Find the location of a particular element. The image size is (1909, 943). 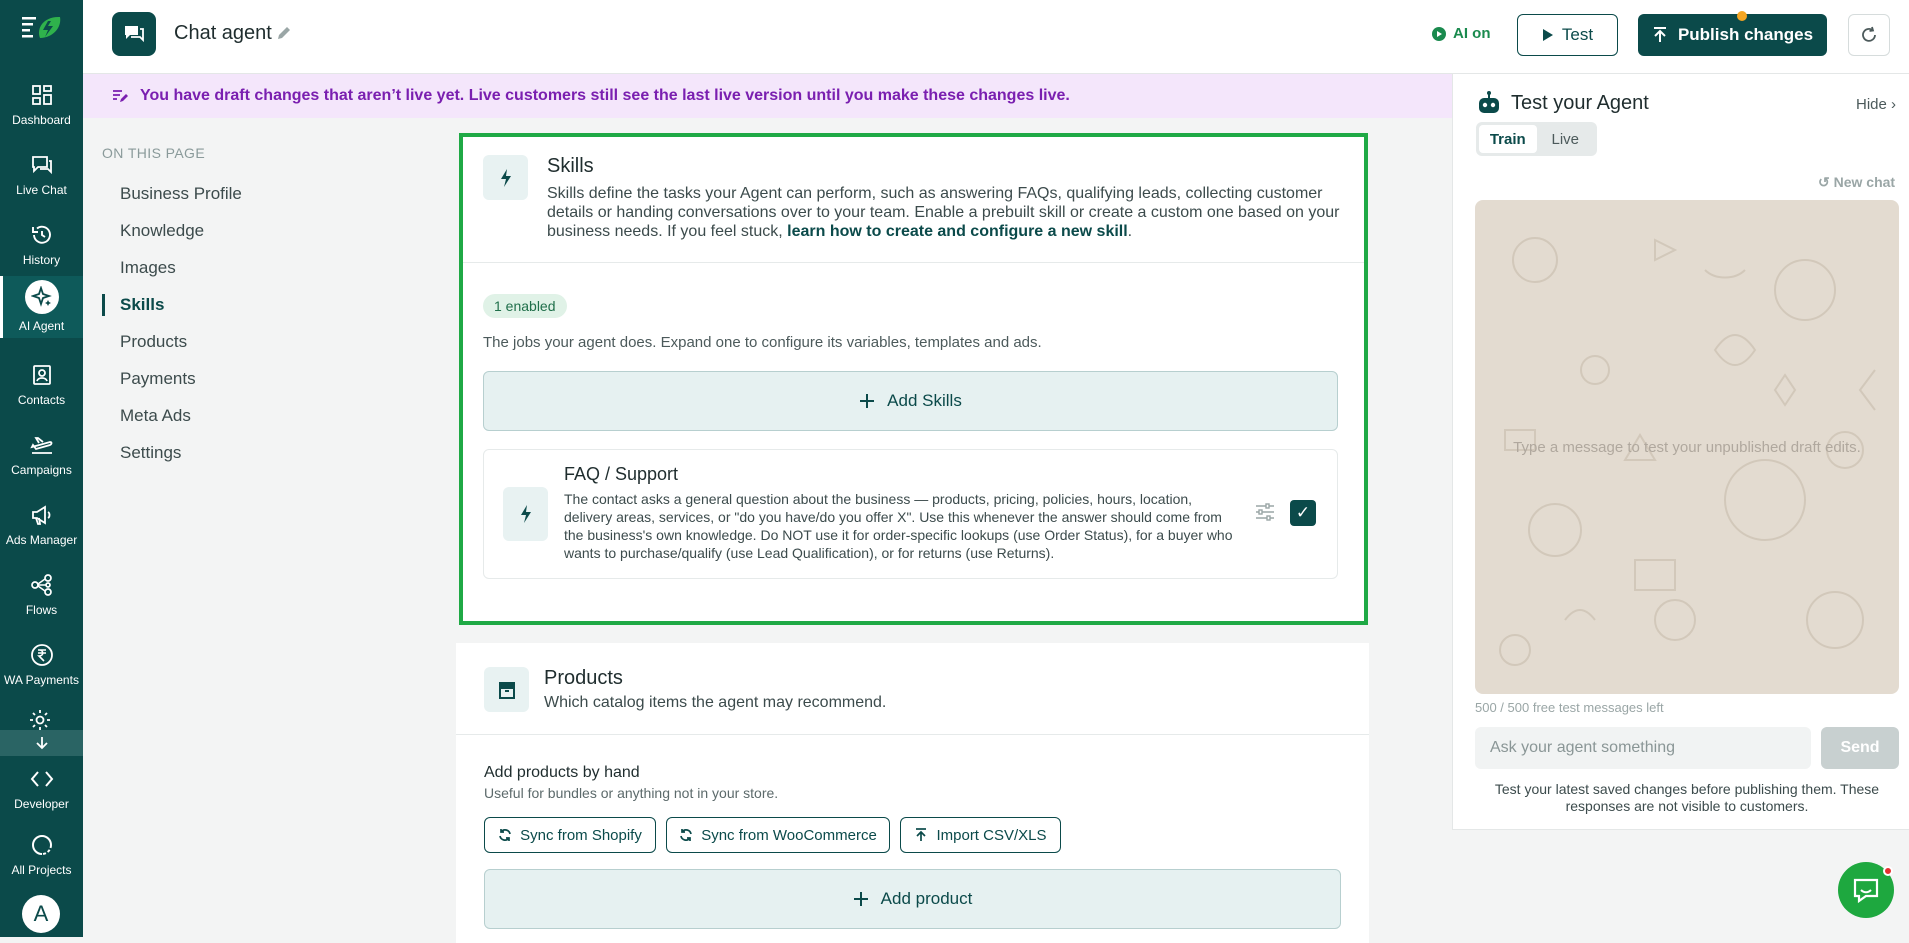

sync-woocommerce-button: Sync from WooCommerce is located at coordinates (778, 835).